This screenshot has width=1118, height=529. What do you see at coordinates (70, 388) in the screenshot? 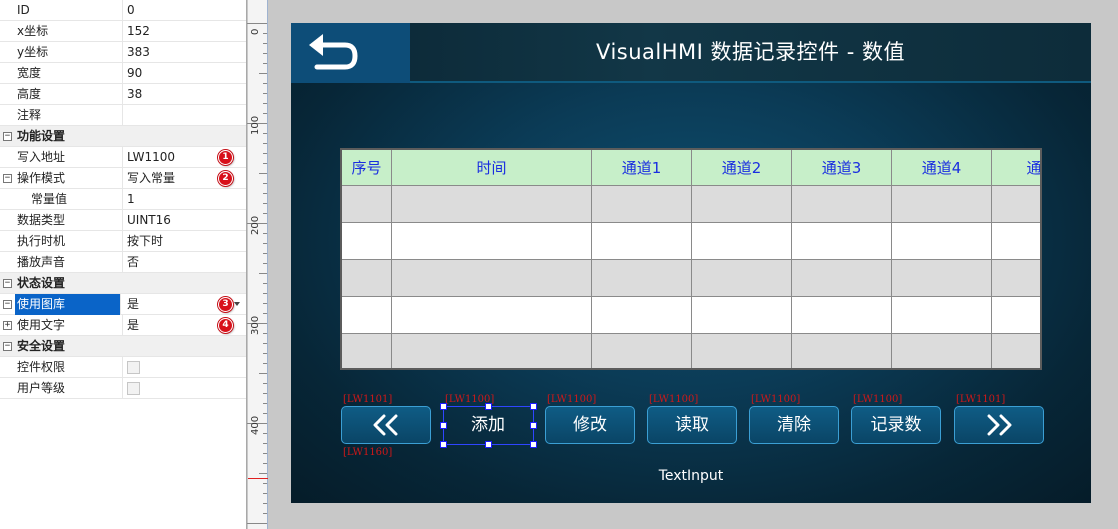
I see `property-name: 用户等级` at bounding box center [70, 388].